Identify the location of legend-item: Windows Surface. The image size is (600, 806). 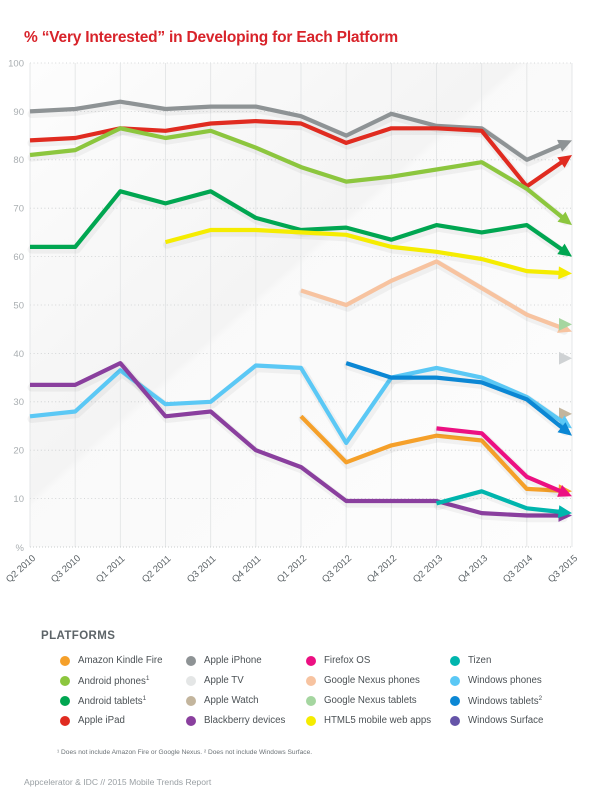
(496, 720).